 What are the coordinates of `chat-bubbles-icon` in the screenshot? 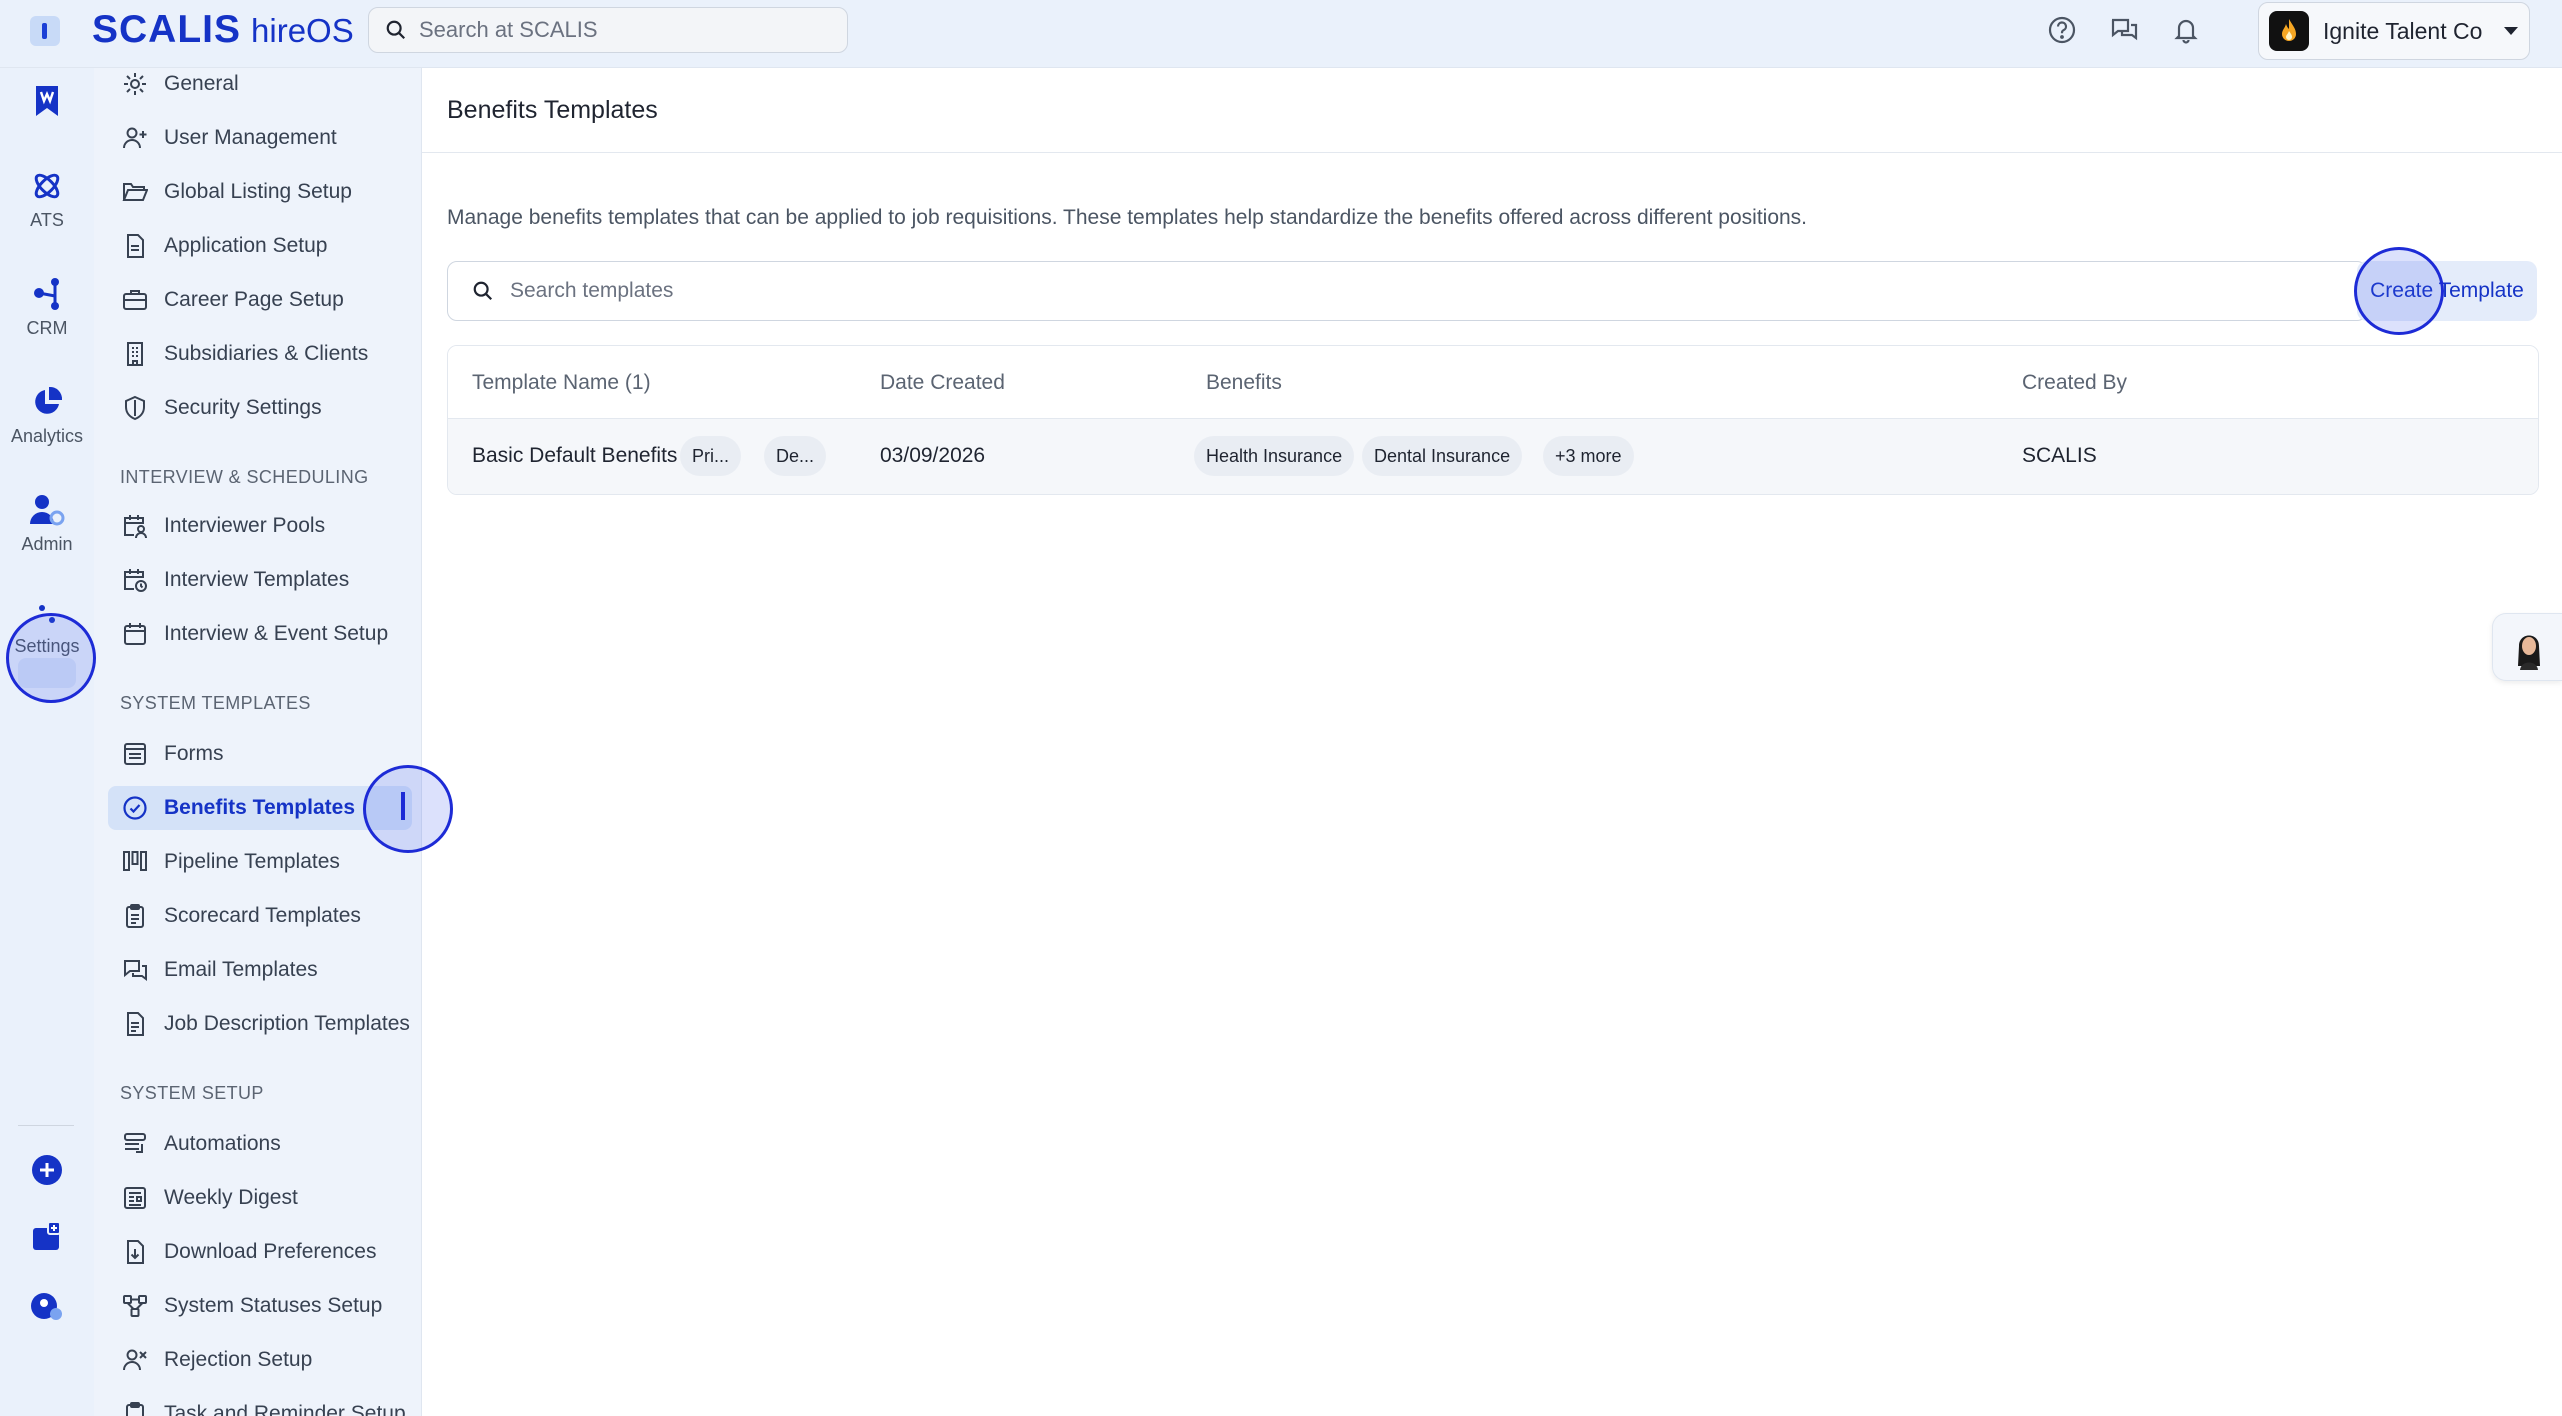 It's located at (135, 970).